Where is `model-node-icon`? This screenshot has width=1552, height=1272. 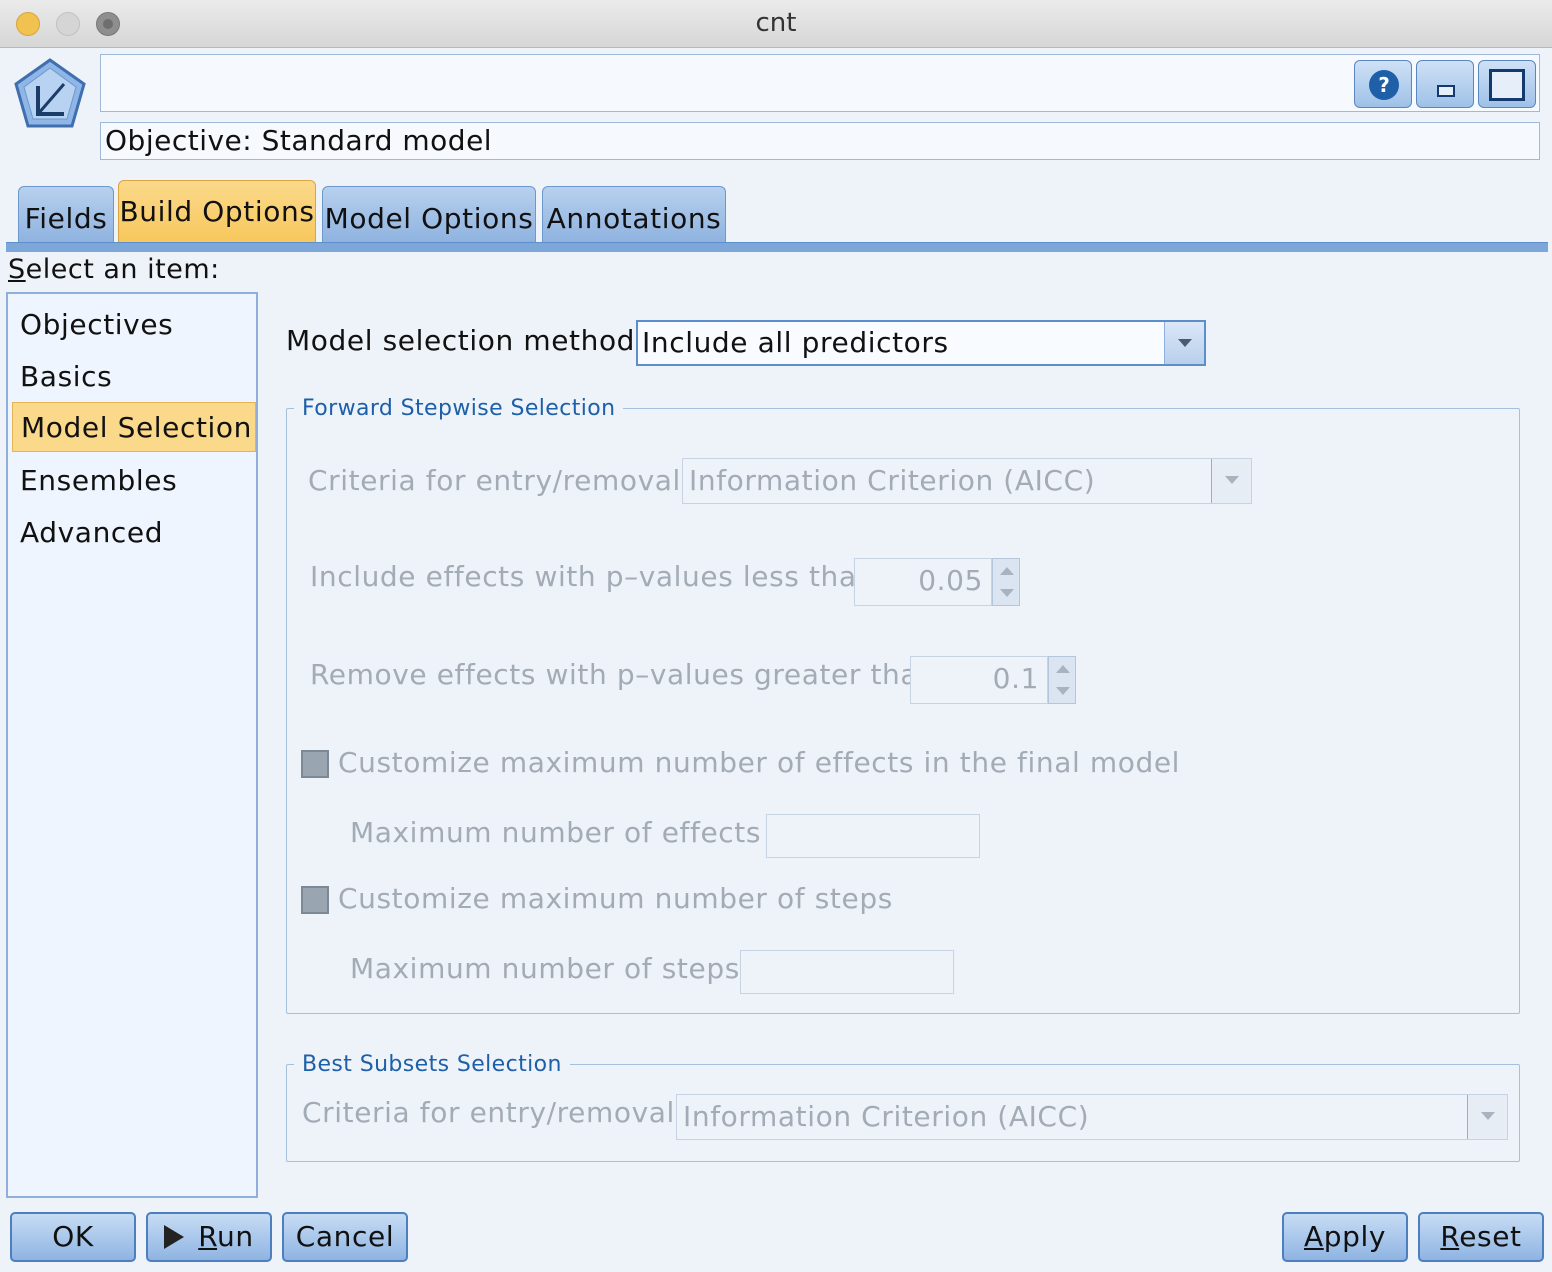 model-node-icon is located at coordinates (50, 93).